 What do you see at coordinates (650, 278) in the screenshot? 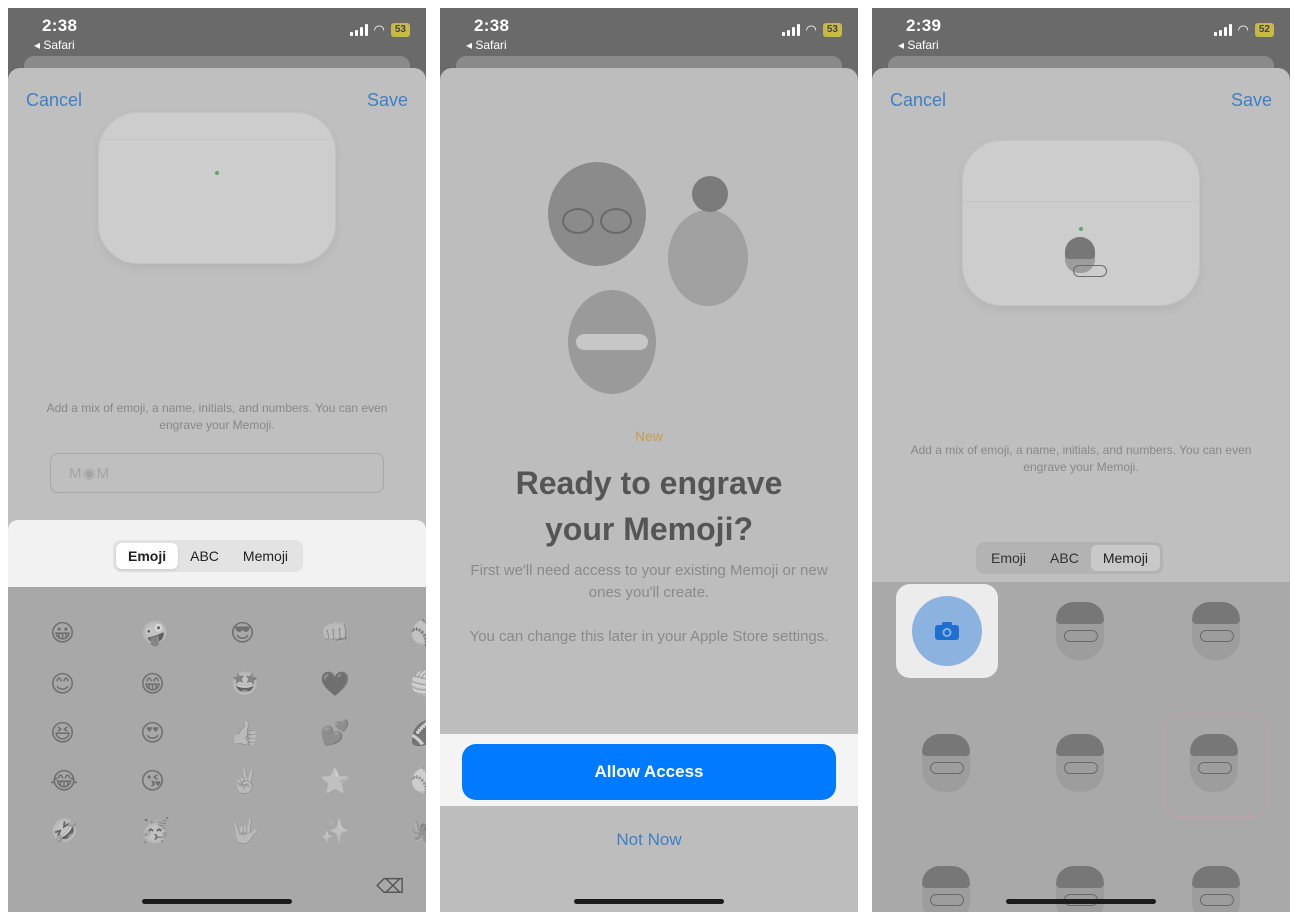
I see `memoji-illustration` at bounding box center [650, 278].